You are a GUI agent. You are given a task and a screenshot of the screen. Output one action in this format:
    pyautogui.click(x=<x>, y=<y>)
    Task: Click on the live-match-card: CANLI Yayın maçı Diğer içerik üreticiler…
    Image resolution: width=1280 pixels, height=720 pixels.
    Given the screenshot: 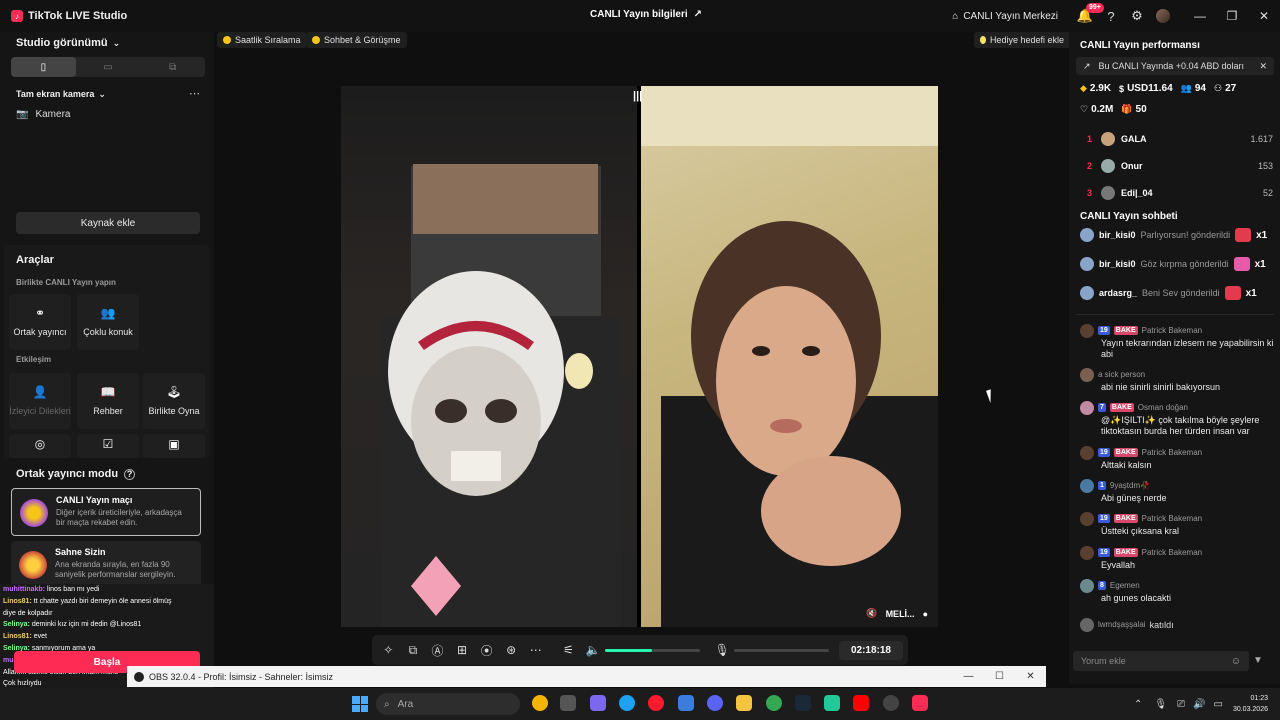 What is the action you would take?
    pyautogui.click(x=106, y=512)
    